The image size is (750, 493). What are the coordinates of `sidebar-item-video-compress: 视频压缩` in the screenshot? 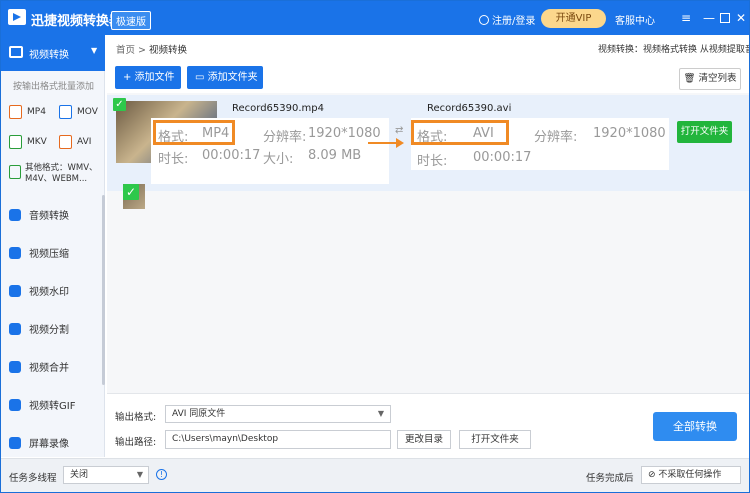 It's located at (39, 252).